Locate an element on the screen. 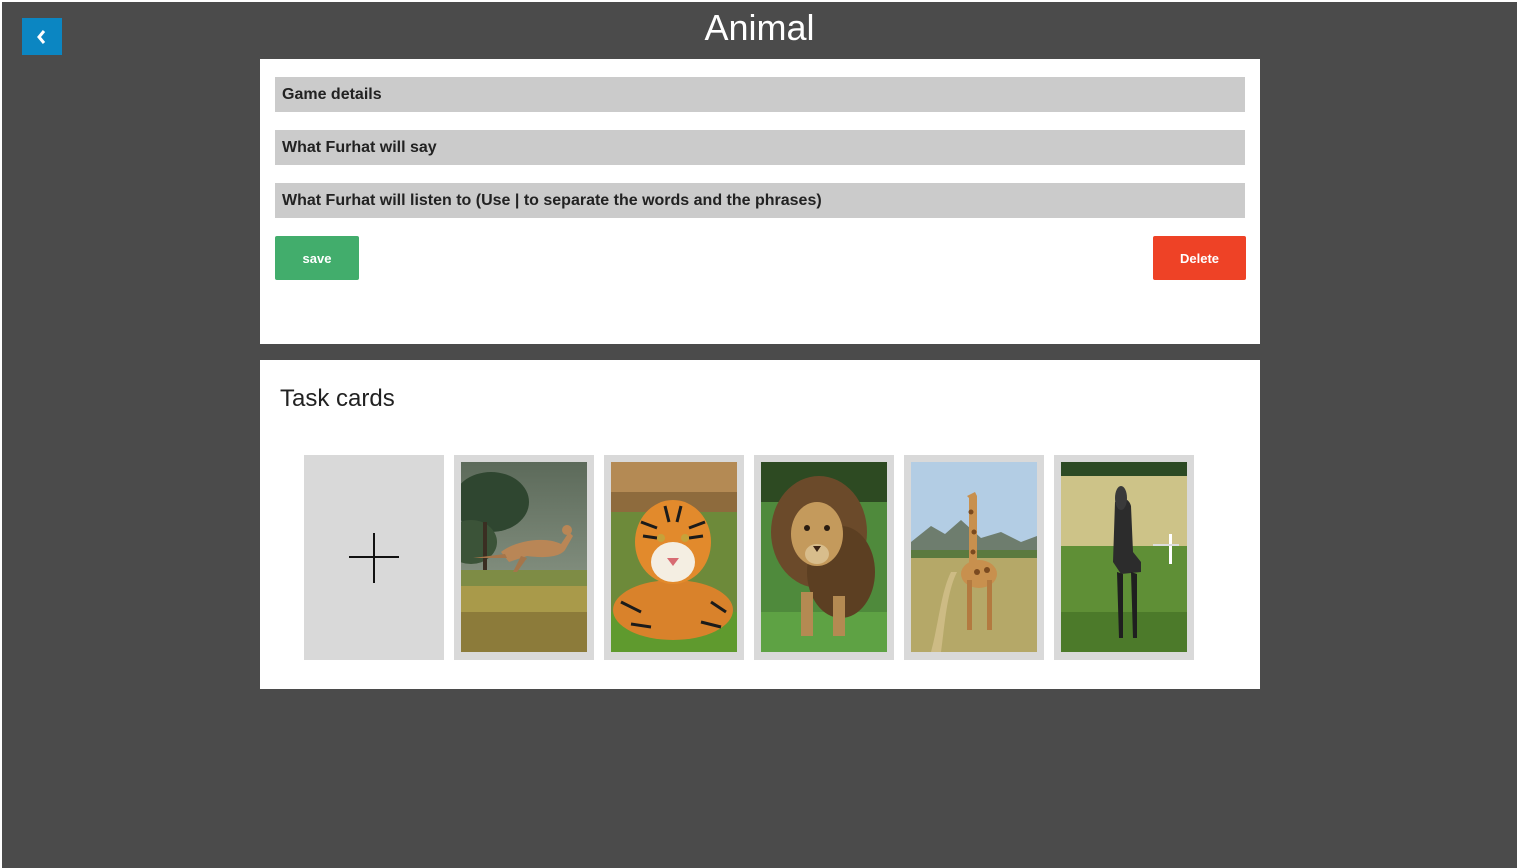  task-card-horse is located at coordinates (1124, 557).